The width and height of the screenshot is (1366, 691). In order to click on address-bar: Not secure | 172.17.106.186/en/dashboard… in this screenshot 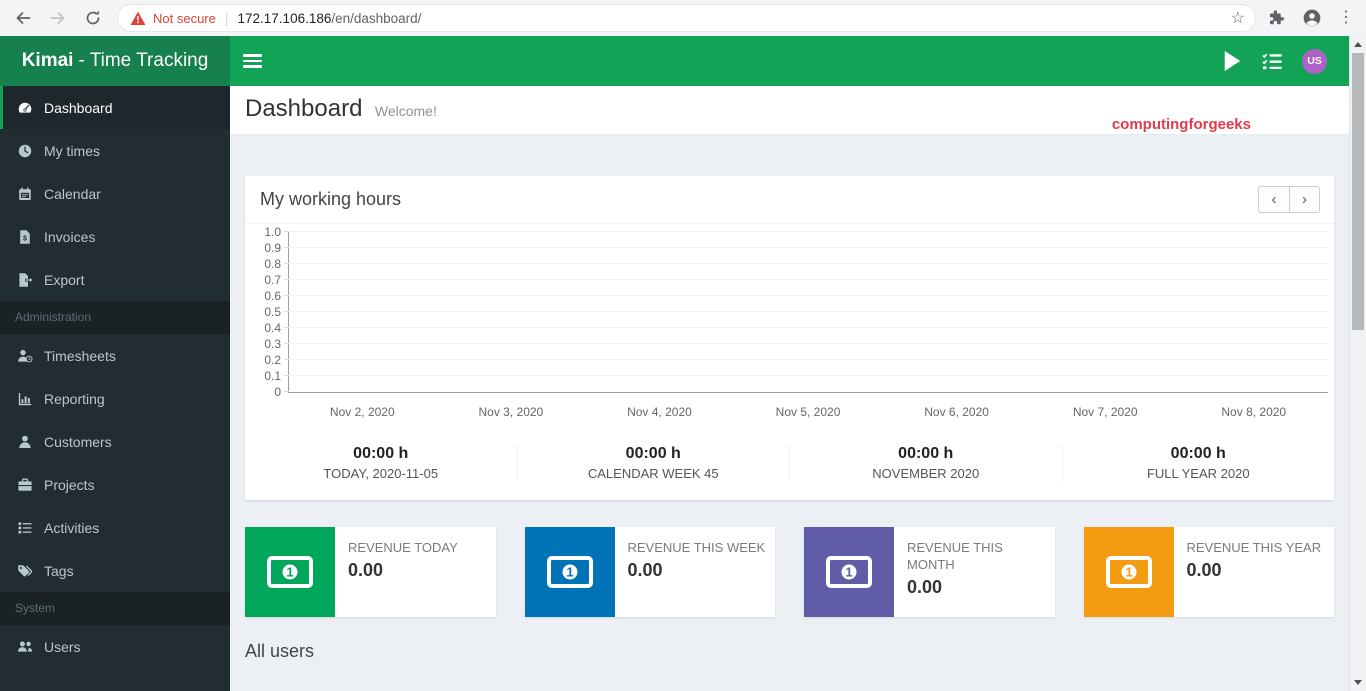, I will do `click(686, 18)`.